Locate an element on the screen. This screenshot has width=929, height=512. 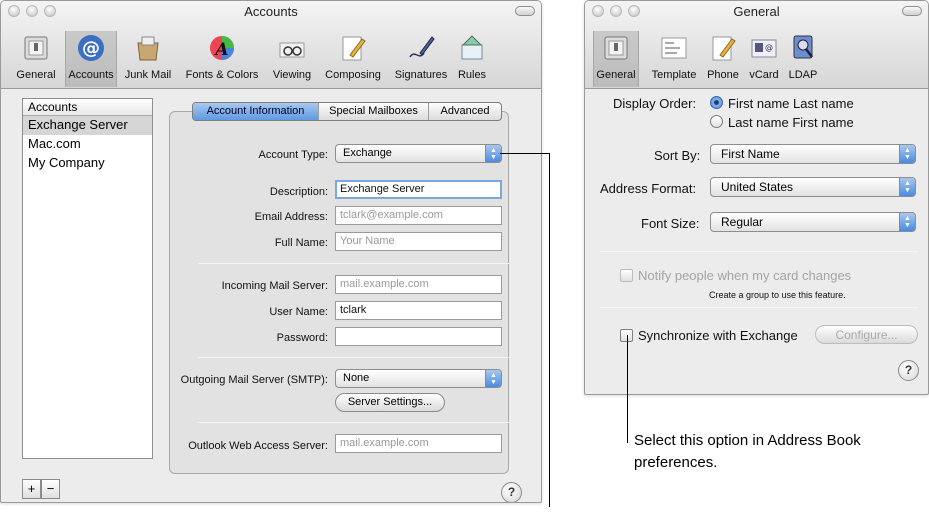
full-name-field: Your Name is located at coordinates (418, 241).